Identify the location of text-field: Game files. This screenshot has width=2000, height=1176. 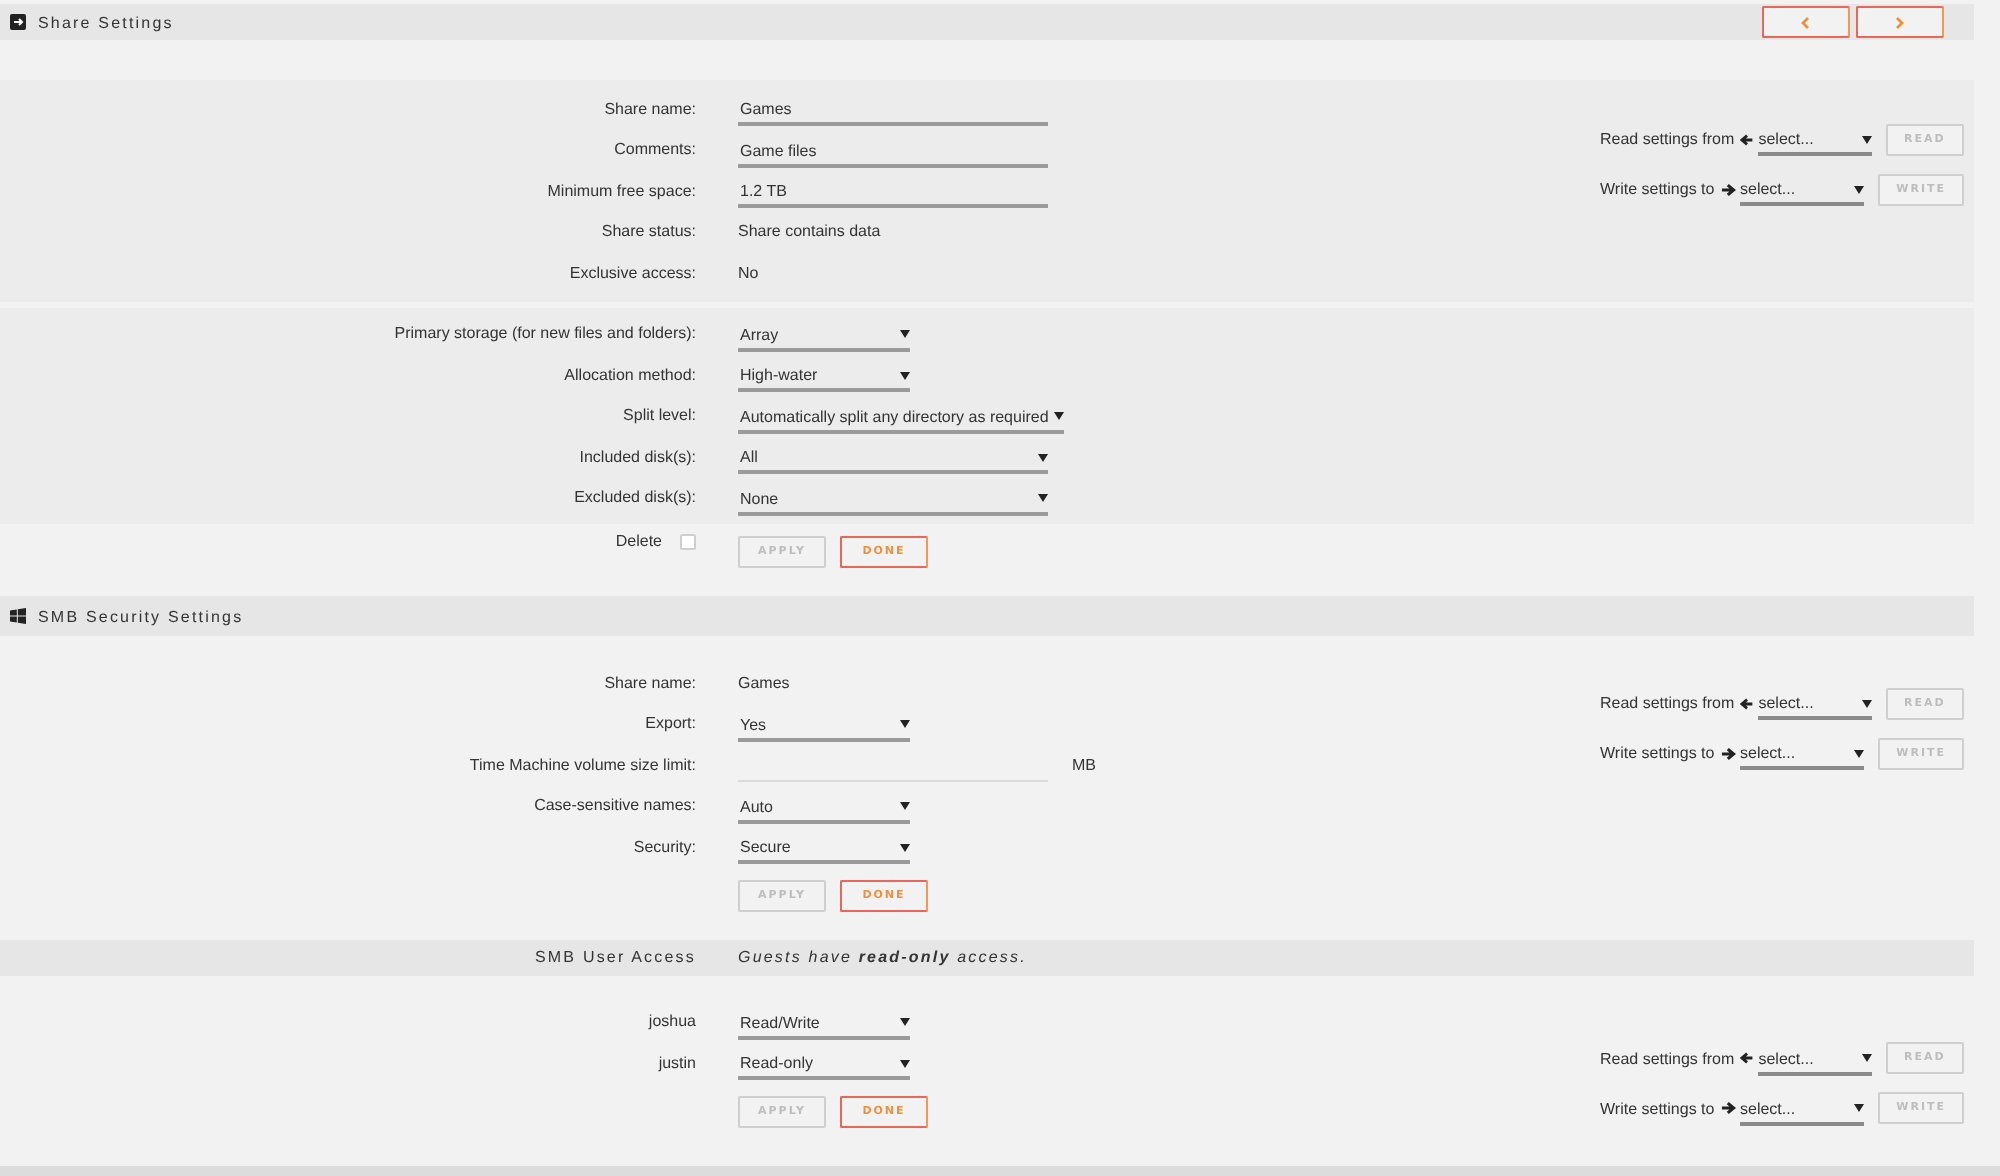
(893, 153).